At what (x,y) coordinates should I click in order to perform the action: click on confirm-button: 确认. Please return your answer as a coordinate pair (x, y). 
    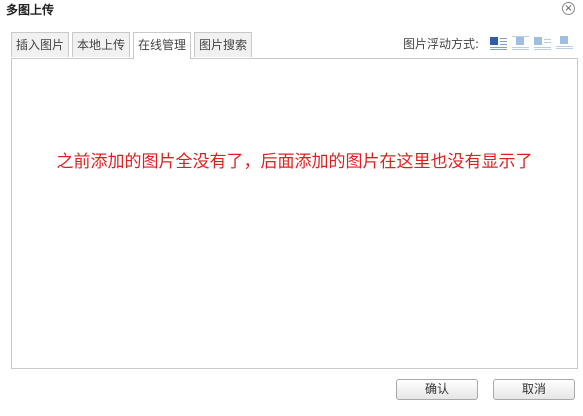
    Looking at the image, I should click on (437, 389).